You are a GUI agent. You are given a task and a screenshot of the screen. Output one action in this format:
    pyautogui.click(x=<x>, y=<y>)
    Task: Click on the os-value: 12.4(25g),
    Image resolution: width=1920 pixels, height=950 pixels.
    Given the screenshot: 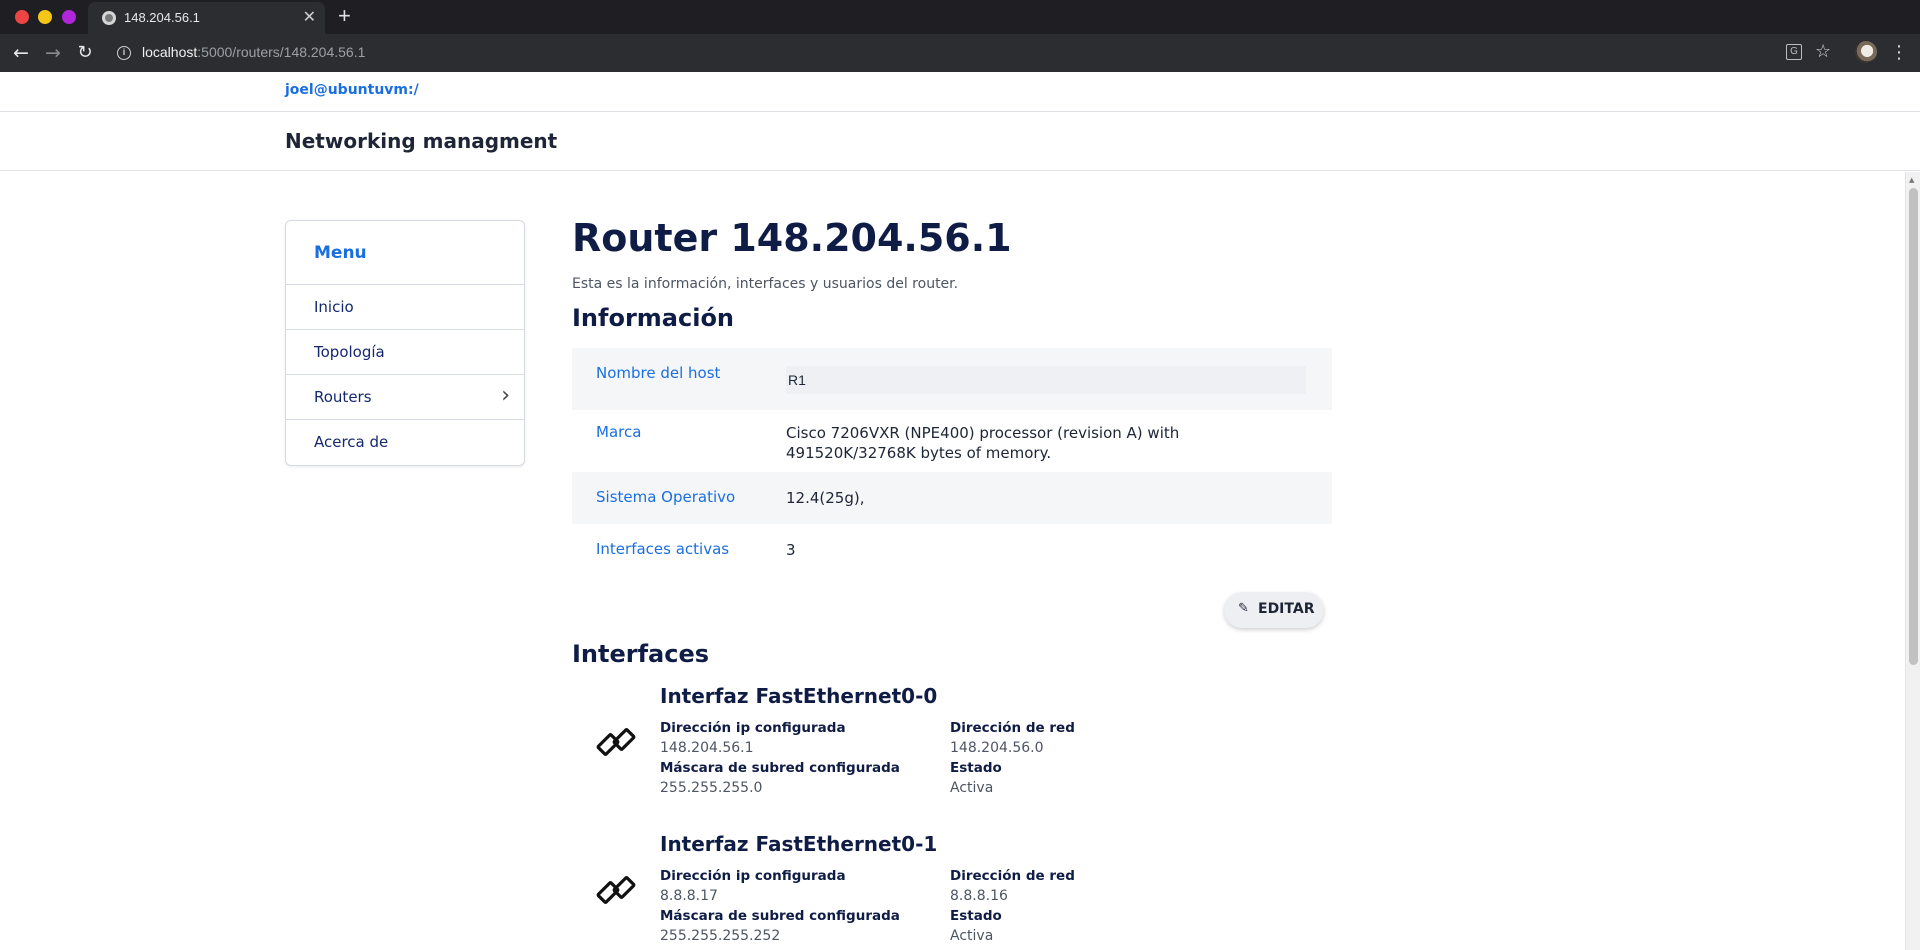 What is the action you would take?
    pyautogui.click(x=825, y=498)
    